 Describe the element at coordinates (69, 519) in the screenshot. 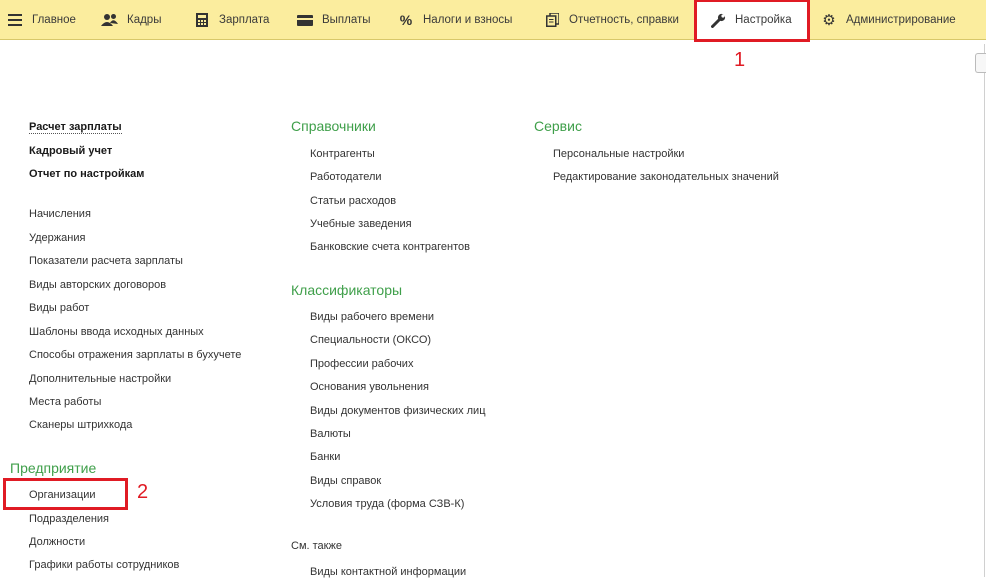

I see `link-departments: Подразделения` at that location.